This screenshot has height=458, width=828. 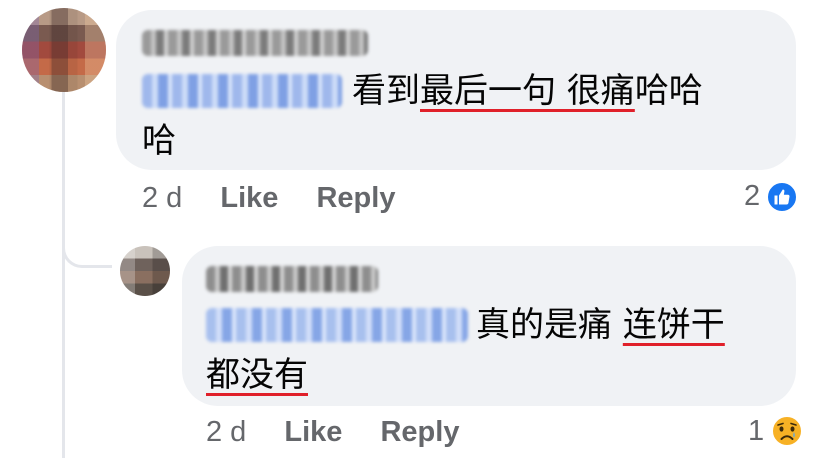 I want to click on underlined-text: 都没有, so click(x=257, y=375).